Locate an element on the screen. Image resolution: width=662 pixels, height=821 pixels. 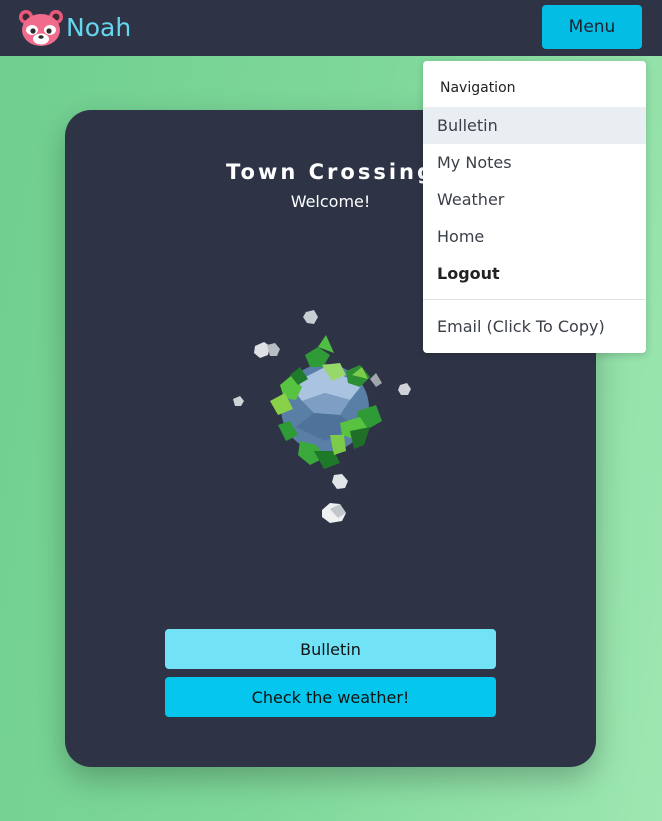
dropdown-divider is located at coordinates (534, 299).